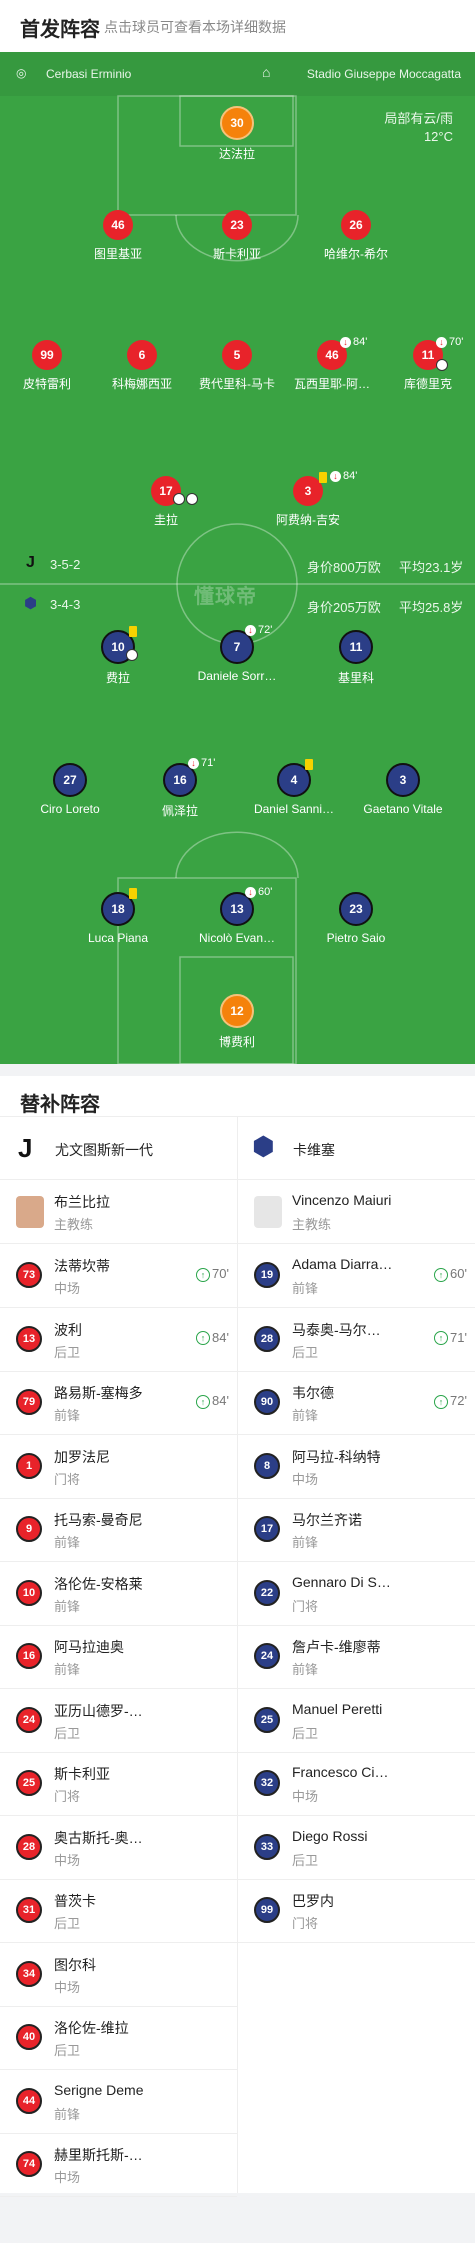 The image size is (475, 2243). I want to click on player-number: 12, so click(237, 1011).